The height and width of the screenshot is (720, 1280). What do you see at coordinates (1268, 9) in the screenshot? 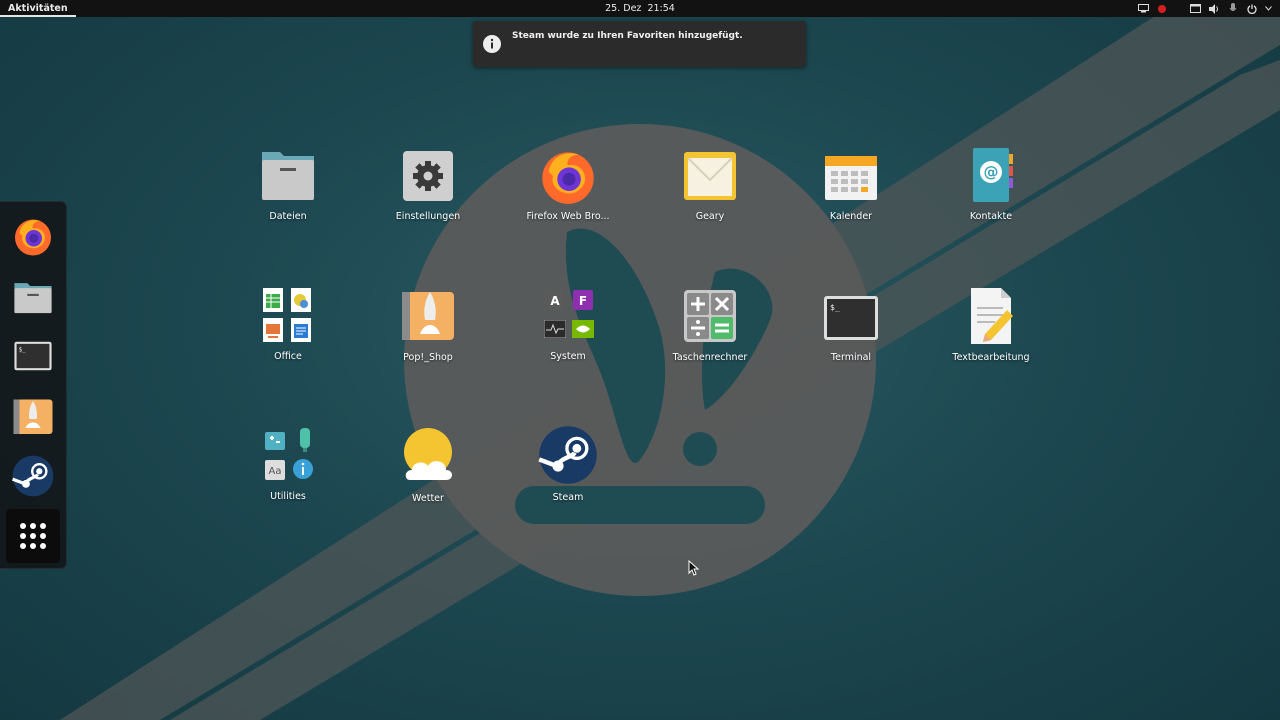
I see `chevron-down-icon` at bounding box center [1268, 9].